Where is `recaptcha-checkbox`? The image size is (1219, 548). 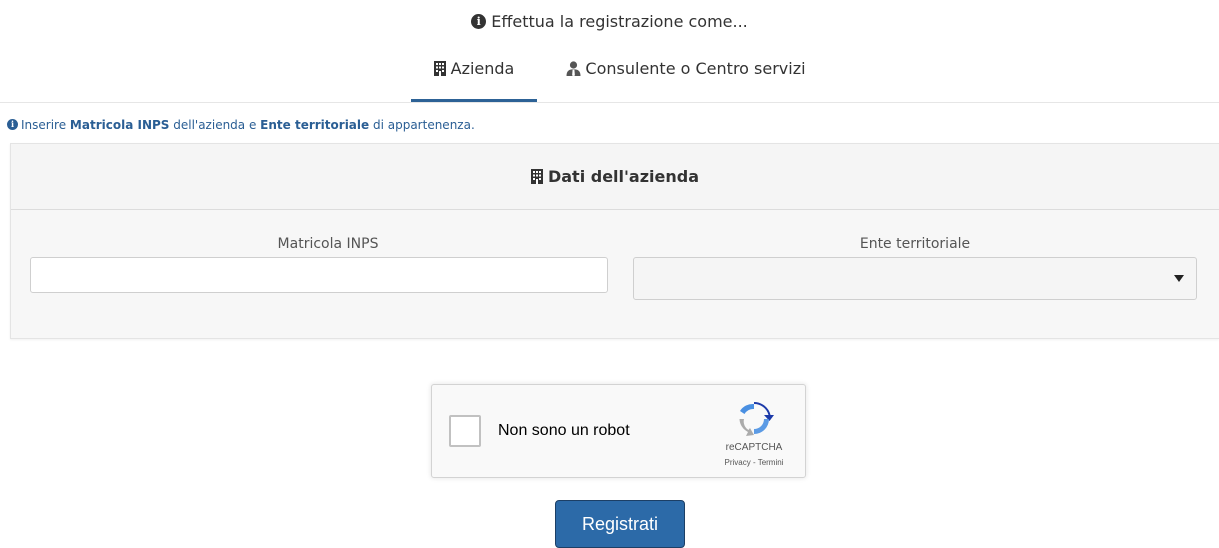
recaptcha-checkbox is located at coordinates (465, 431).